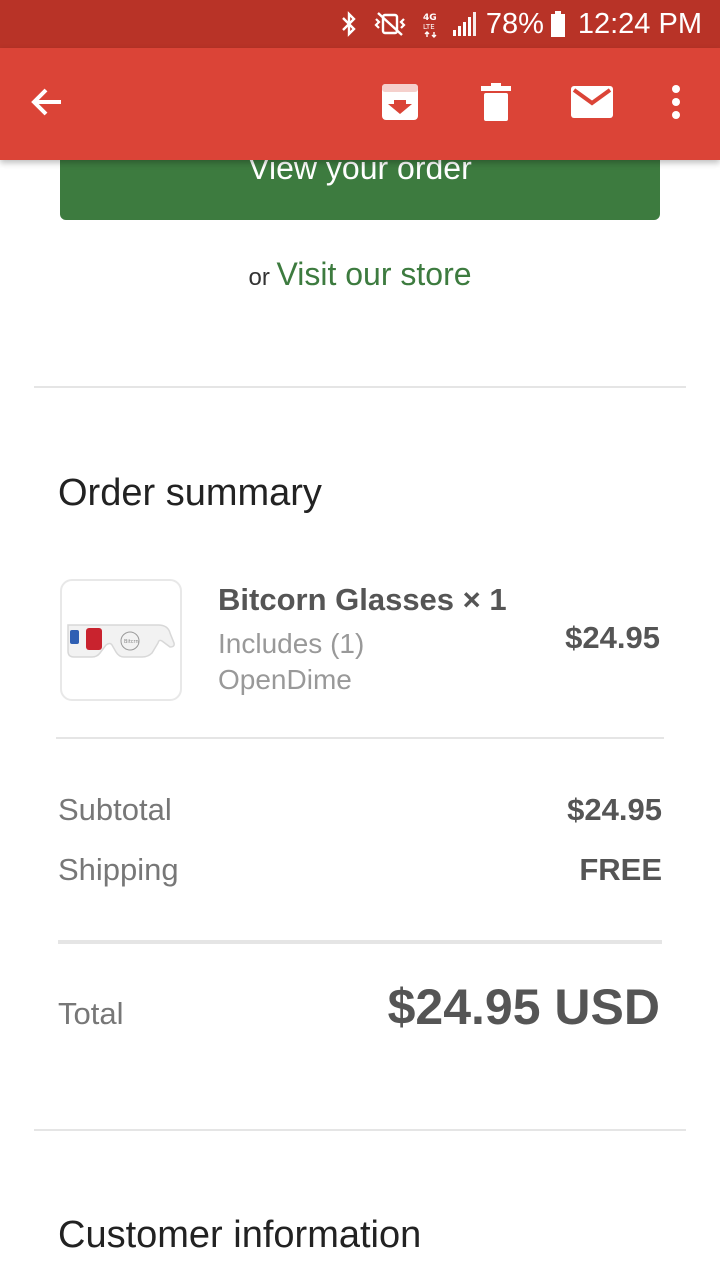 Image resolution: width=720 pixels, height=1280 pixels. Describe the element at coordinates (240, 1235) in the screenshot. I see `customer-information-title: Customer information` at that location.